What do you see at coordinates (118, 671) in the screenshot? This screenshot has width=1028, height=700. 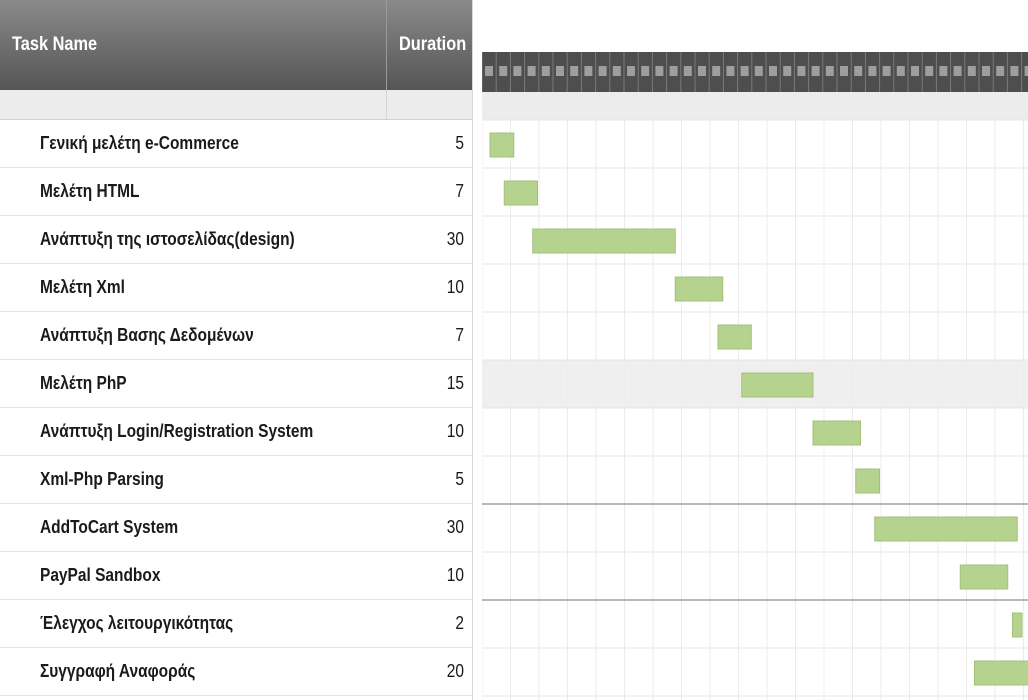 I see `task-name-cell: Συγγραφή Αναφοράς` at bounding box center [118, 671].